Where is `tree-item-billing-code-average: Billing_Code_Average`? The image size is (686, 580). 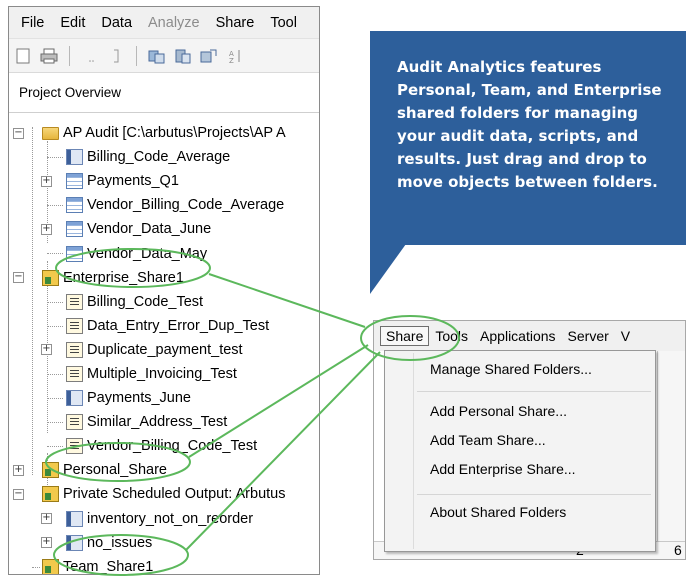 tree-item-billing-code-average: Billing_Code_Average is located at coordinates (164, 157).